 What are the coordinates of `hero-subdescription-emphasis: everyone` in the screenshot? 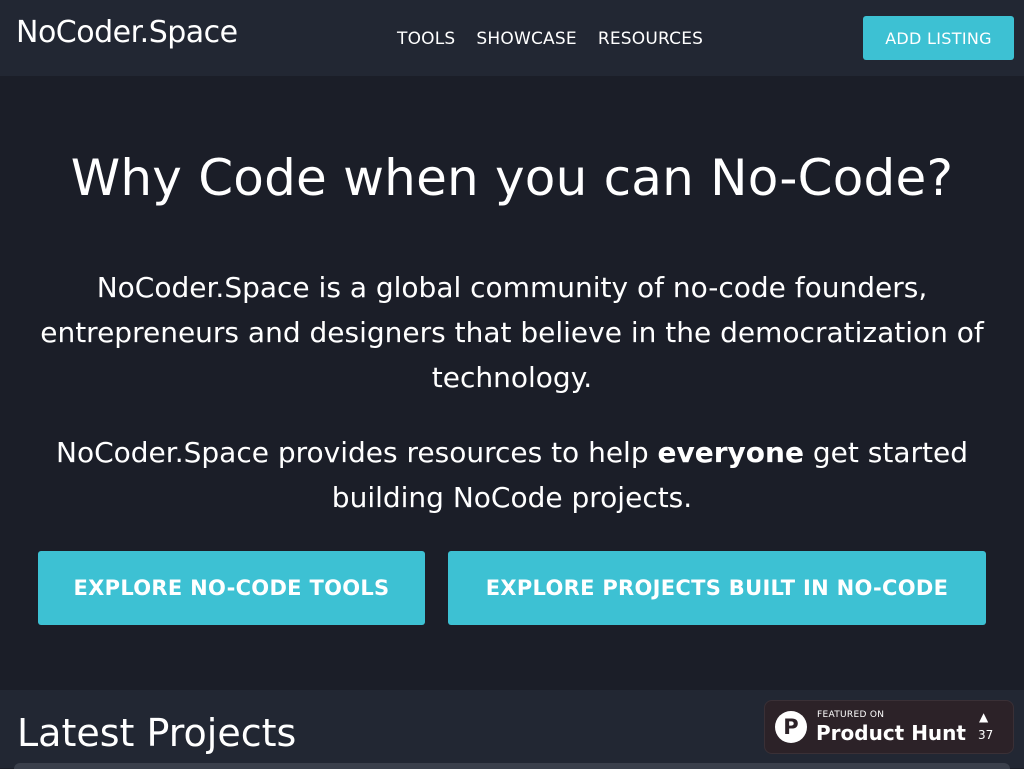 It's located at (730, 452).